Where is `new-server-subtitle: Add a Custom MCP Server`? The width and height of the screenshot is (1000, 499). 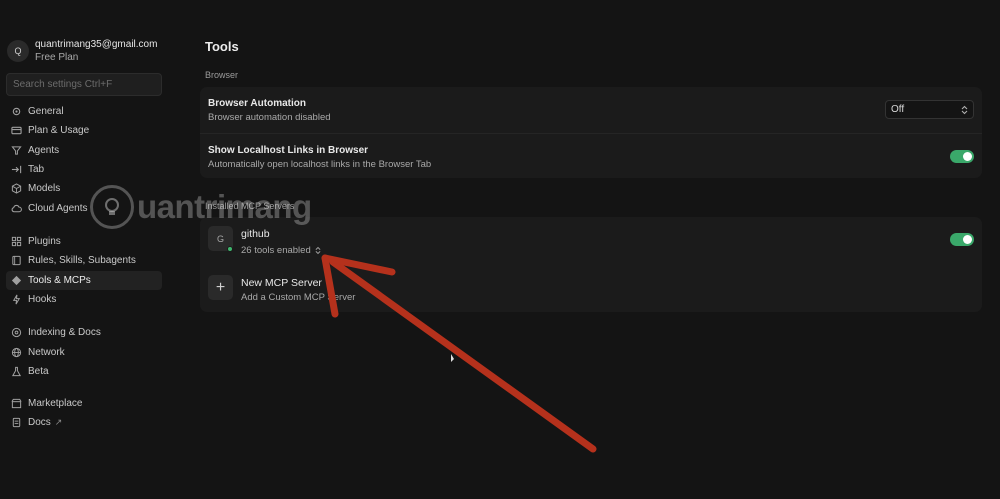 new-server-subtitle: Add a Custom MCP Server is located at coordinates (298, 297).